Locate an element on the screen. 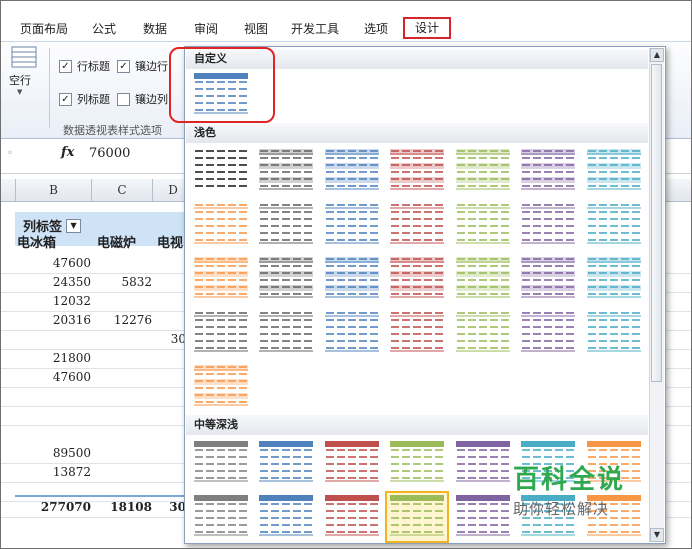  column-header-c: C is located at coordinates (122, 190).